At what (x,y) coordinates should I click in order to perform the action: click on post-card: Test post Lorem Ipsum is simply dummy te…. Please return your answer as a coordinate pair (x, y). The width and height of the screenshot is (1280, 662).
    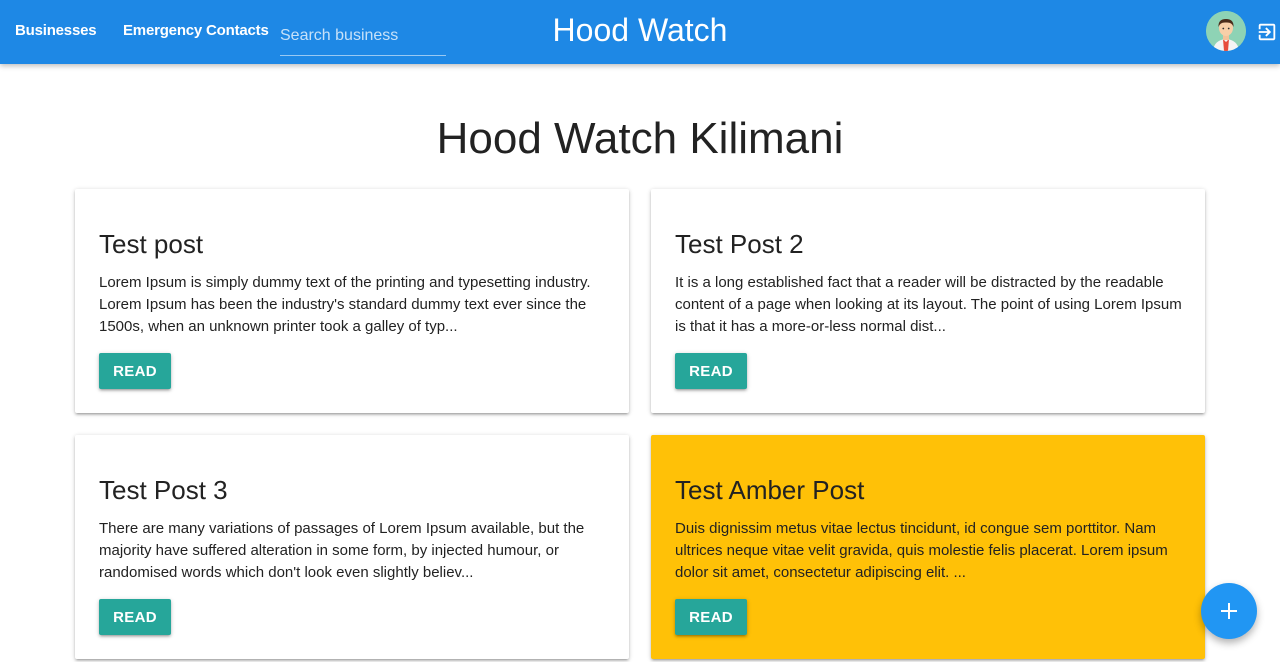
    Looking at the image, I should click on (352, 301).